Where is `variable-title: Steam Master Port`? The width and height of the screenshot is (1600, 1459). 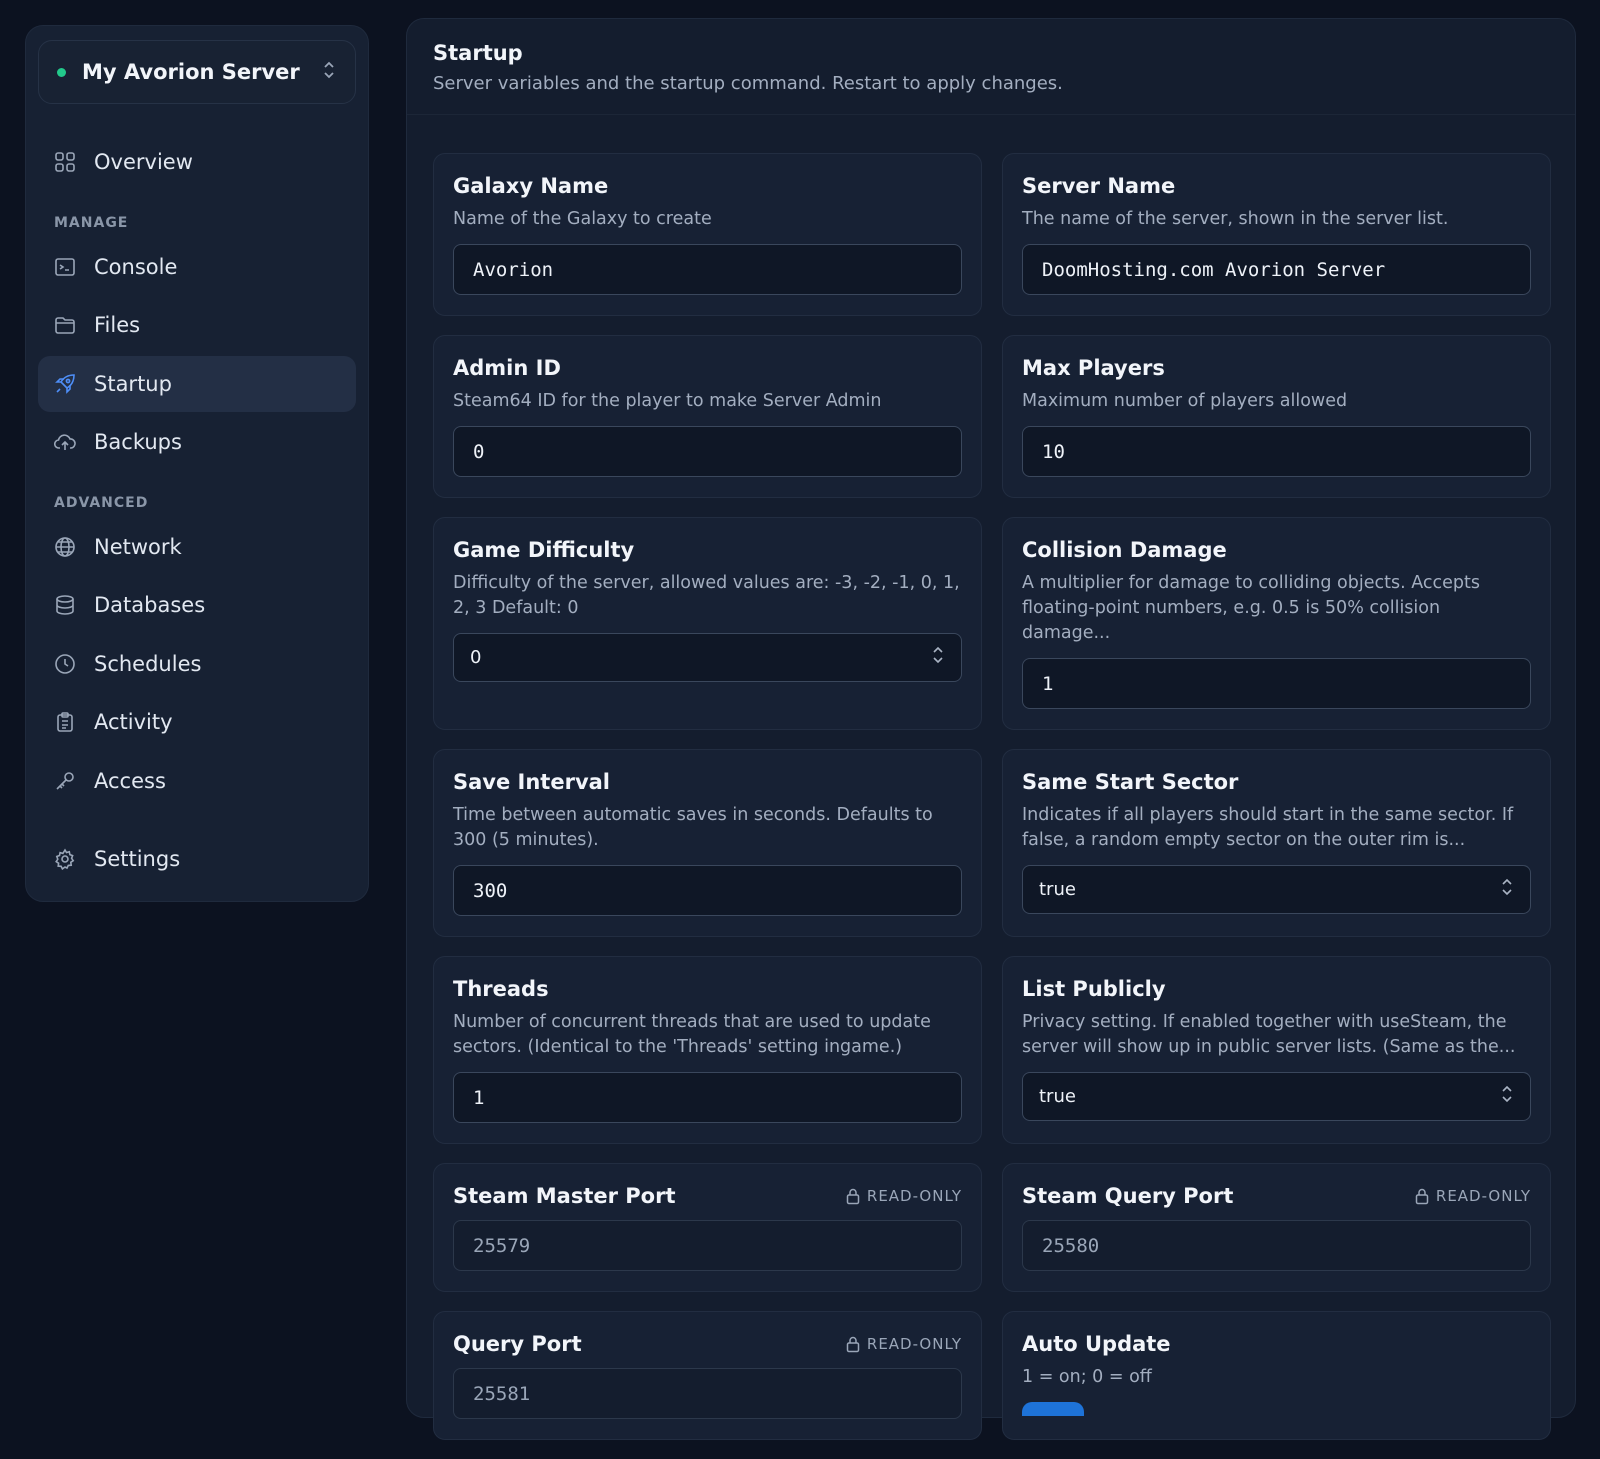 variable-title: Steam Master Port is located at coordinates (564, 1196).